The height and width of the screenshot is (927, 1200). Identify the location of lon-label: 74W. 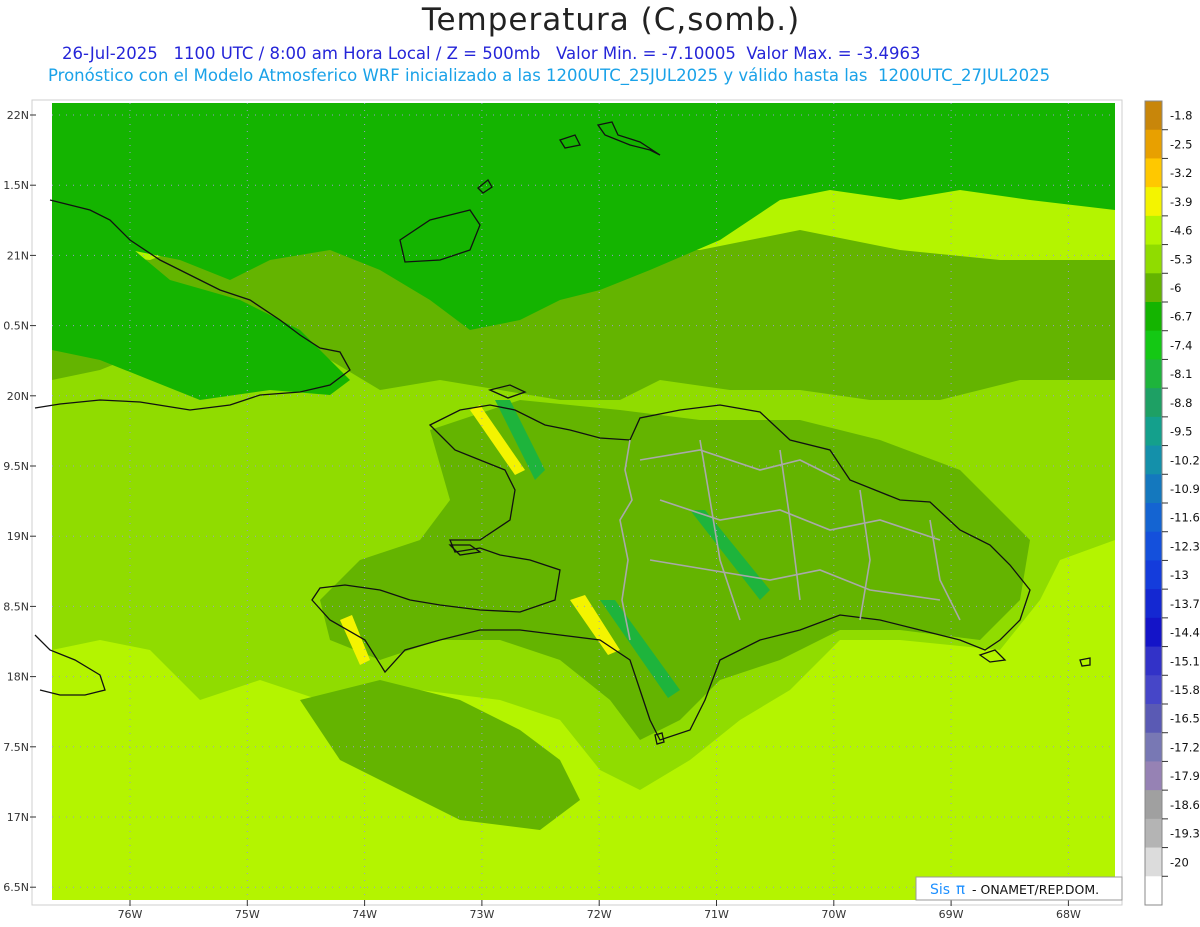
(364, 914).